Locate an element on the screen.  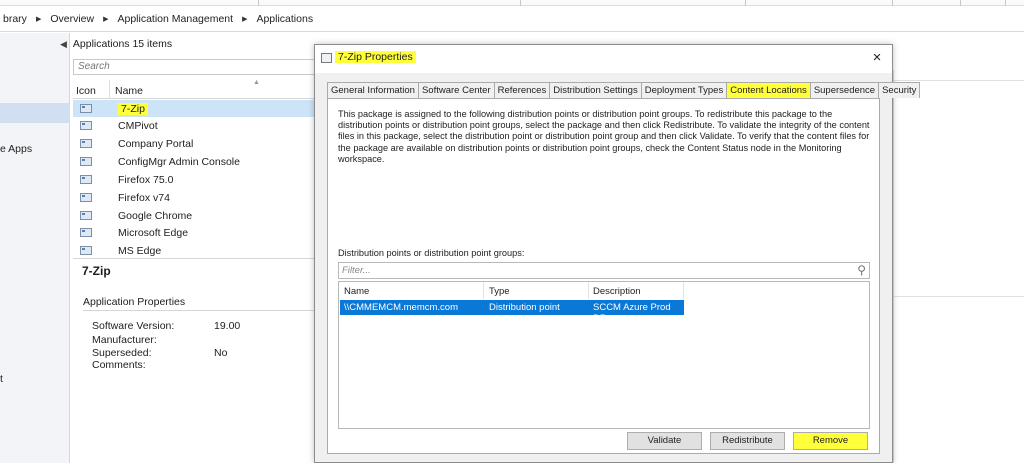
prop-label: Software Version: is located at coordinates (133, 326).